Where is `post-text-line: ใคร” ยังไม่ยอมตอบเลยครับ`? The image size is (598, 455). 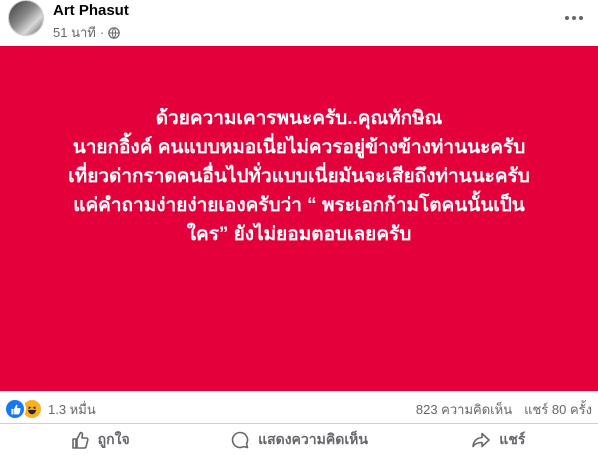
post-text-line: ใคร” ยังไม่ยอมตอบเลยครับ is located at coordinates (299, 234).